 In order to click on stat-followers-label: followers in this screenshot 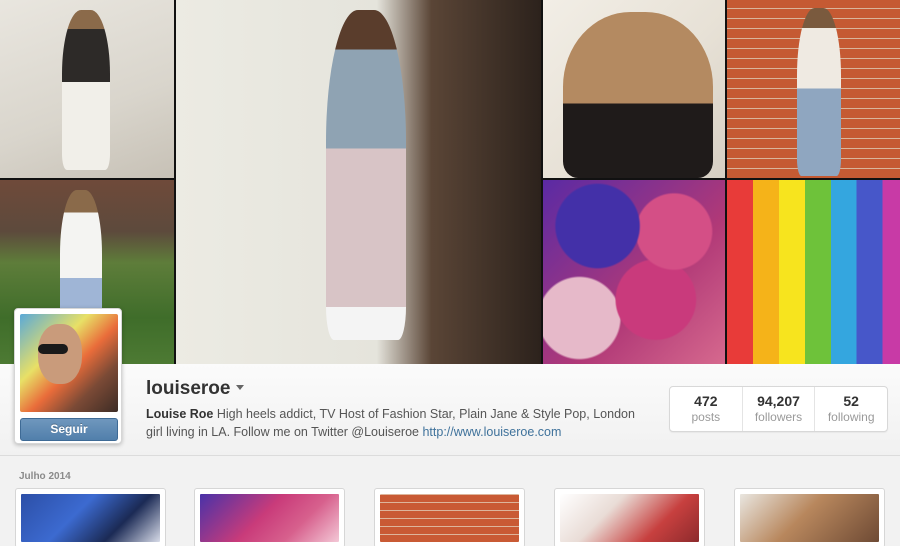, I will do `click(778, 417)`.